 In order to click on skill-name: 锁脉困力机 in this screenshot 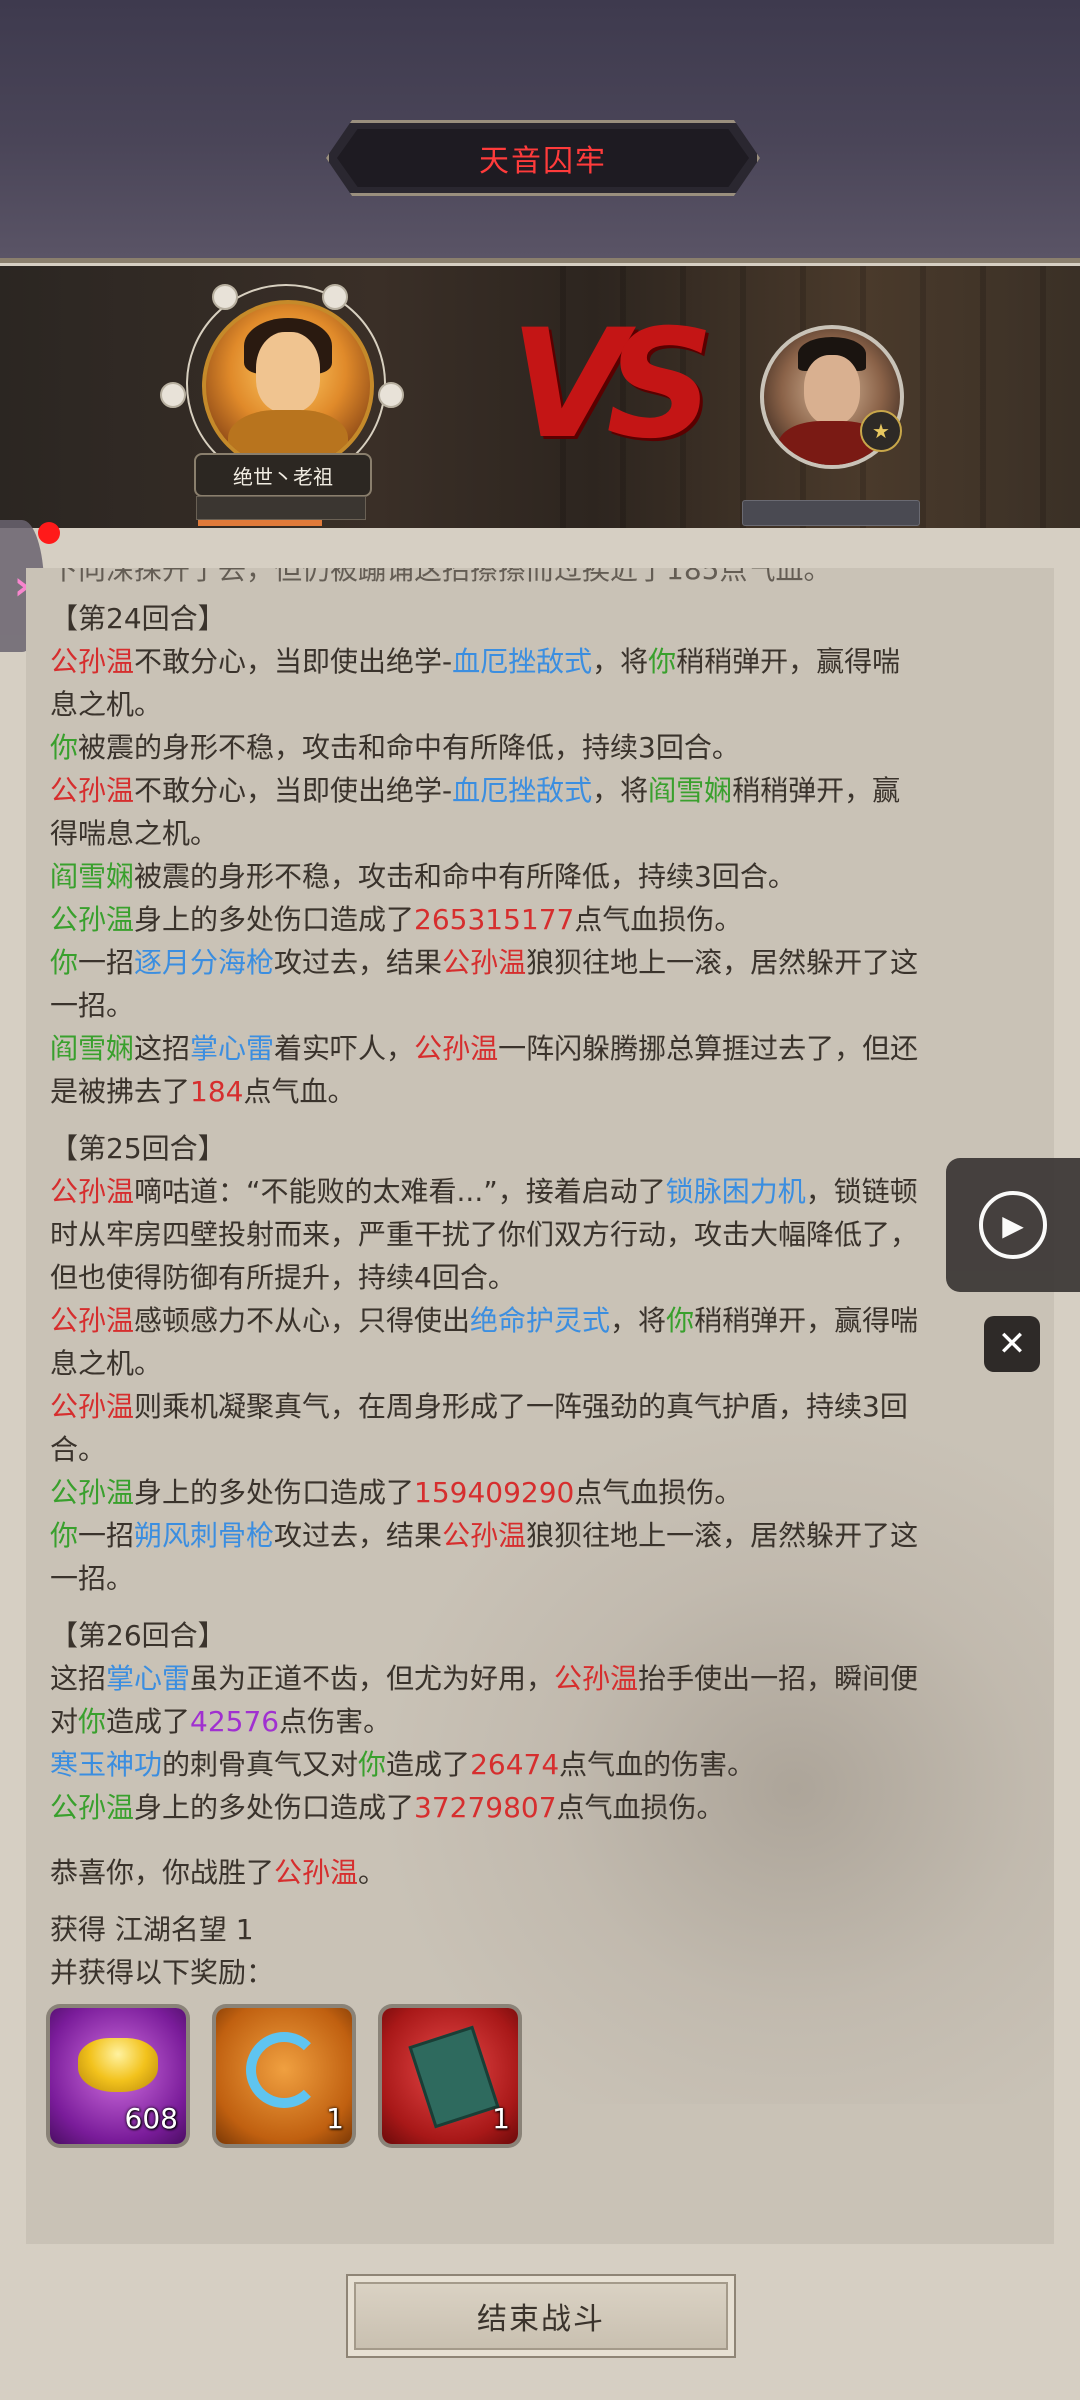, I will do `click(735, 1191)`.